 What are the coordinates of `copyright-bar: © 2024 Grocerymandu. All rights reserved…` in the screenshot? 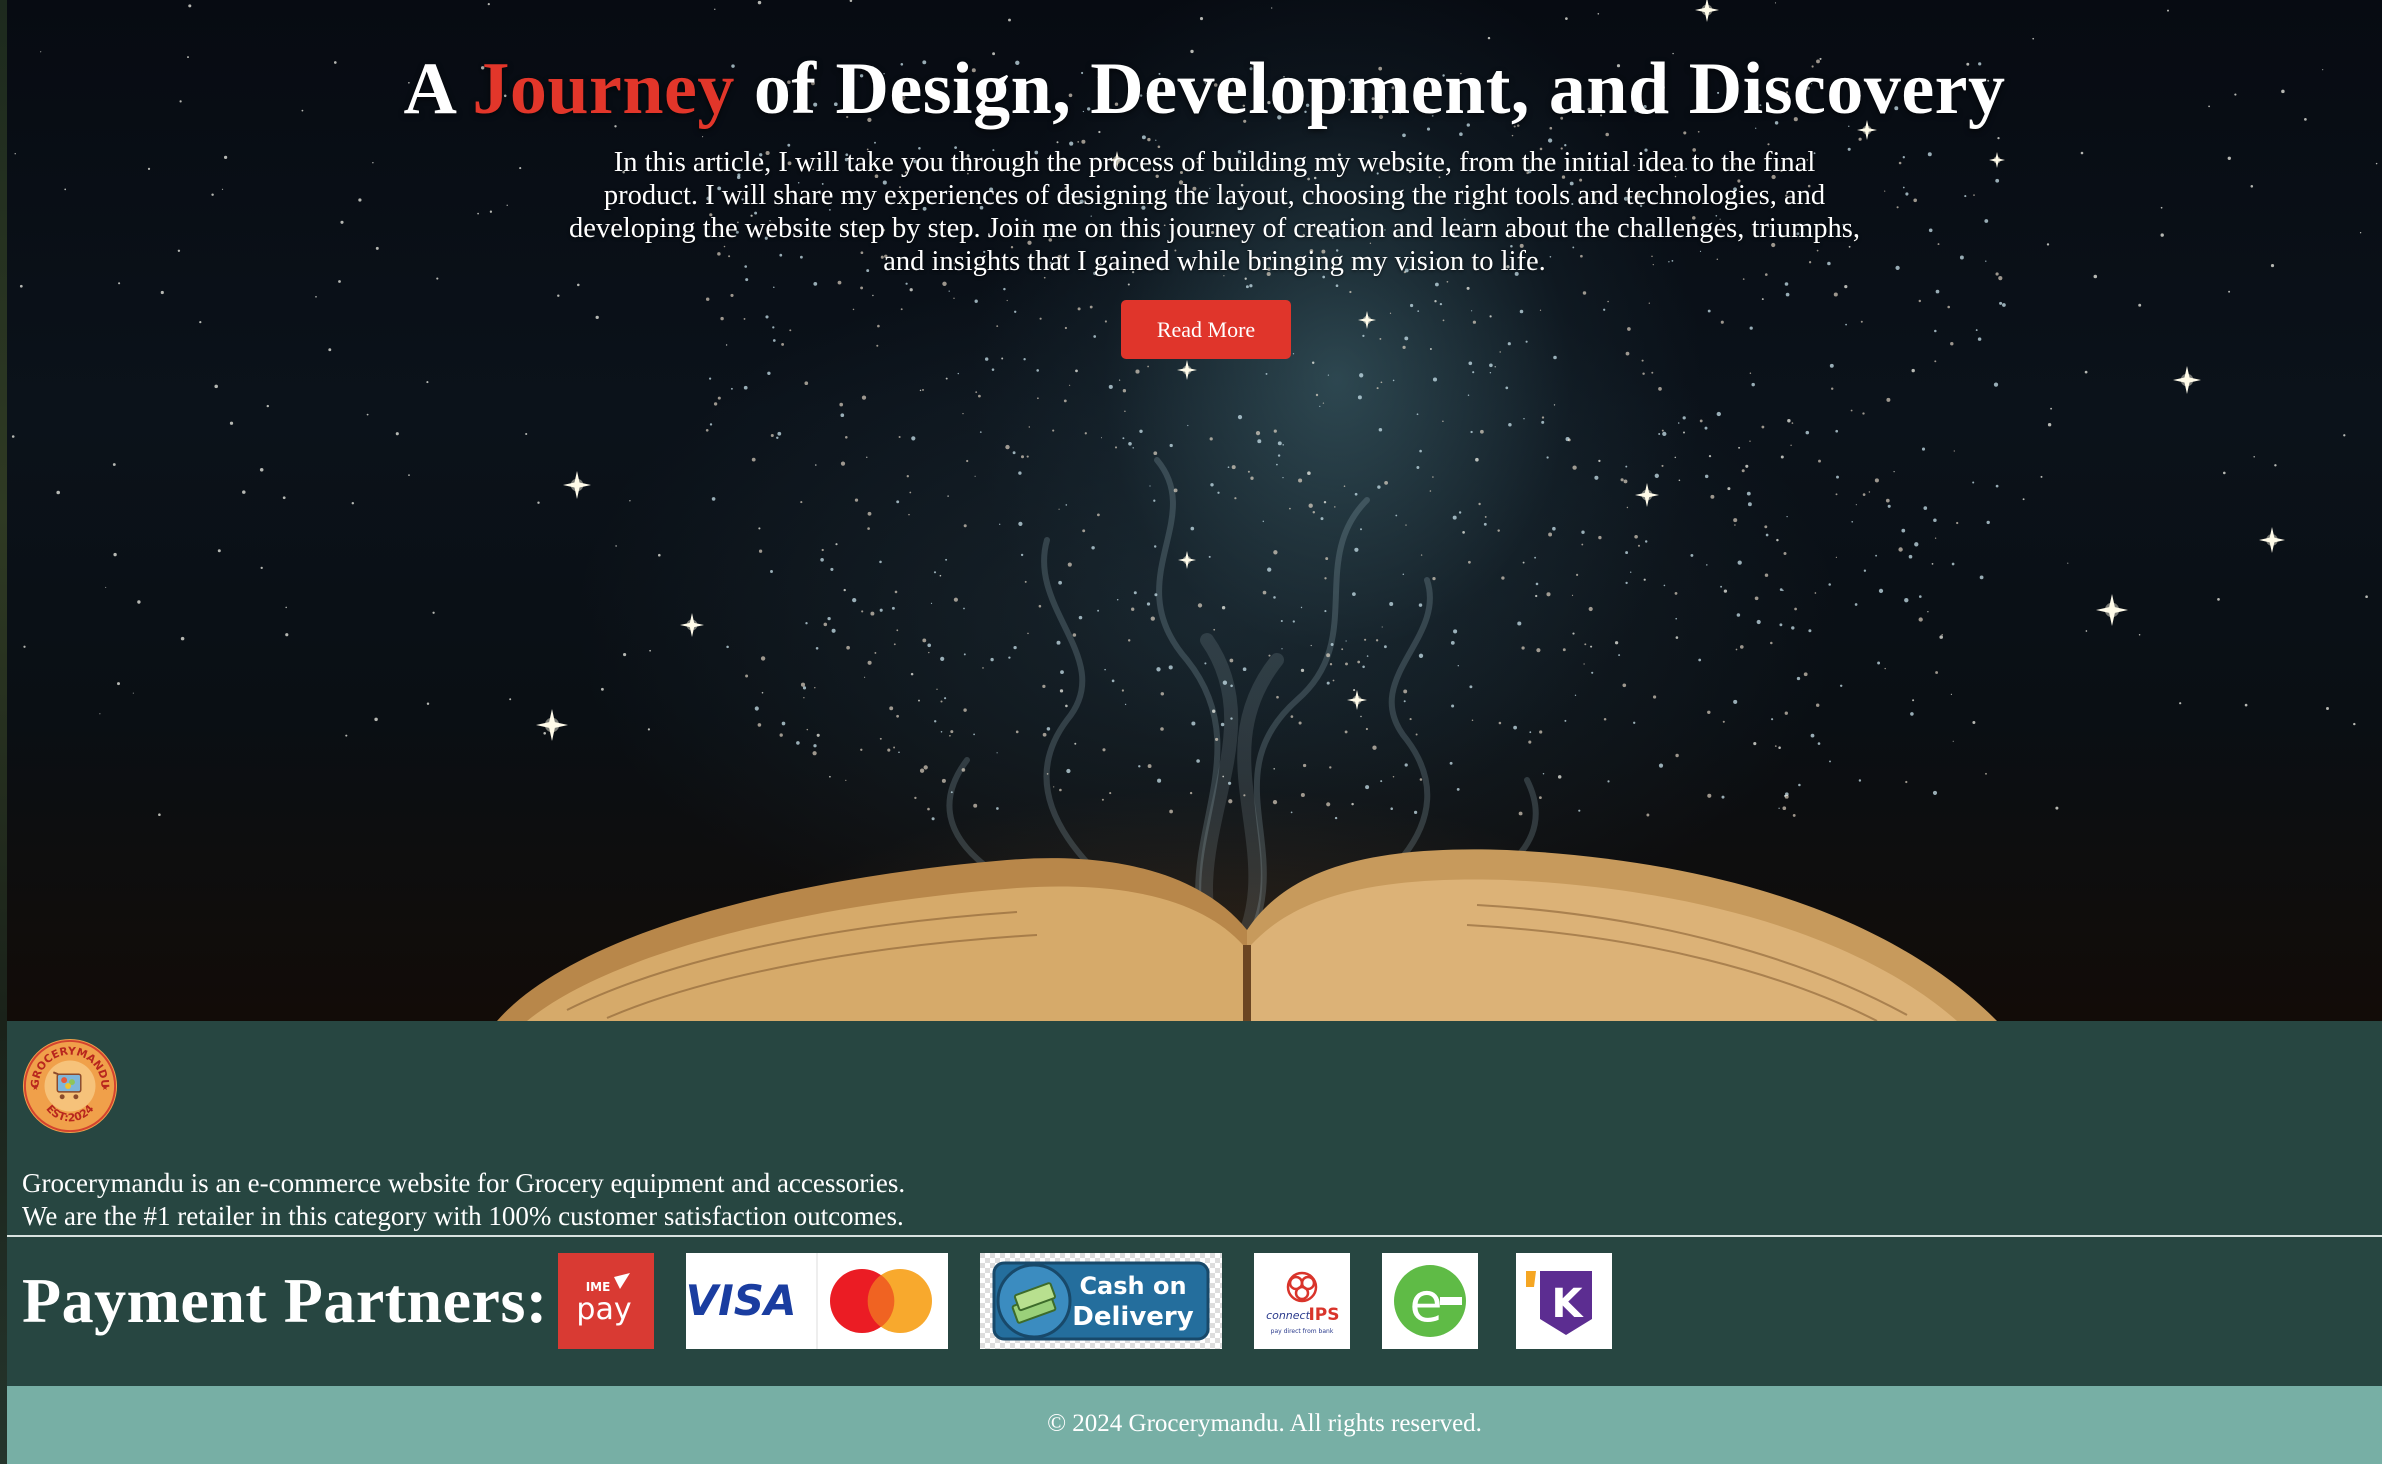 It's located at (1194, 1425).